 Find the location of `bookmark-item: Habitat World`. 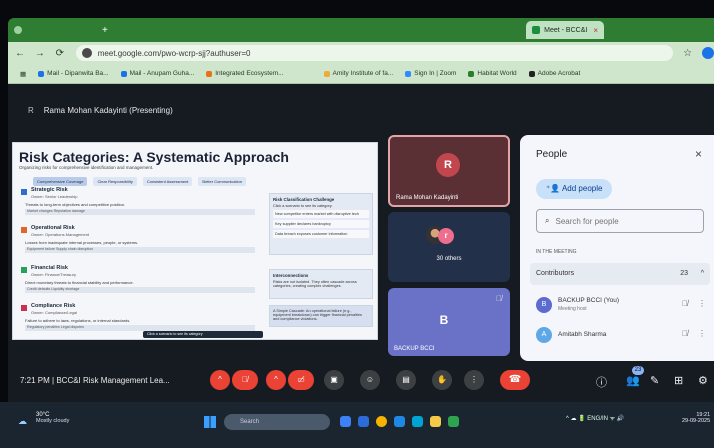

bookmark-item: Habitat World is located at coordinates (492, 73).